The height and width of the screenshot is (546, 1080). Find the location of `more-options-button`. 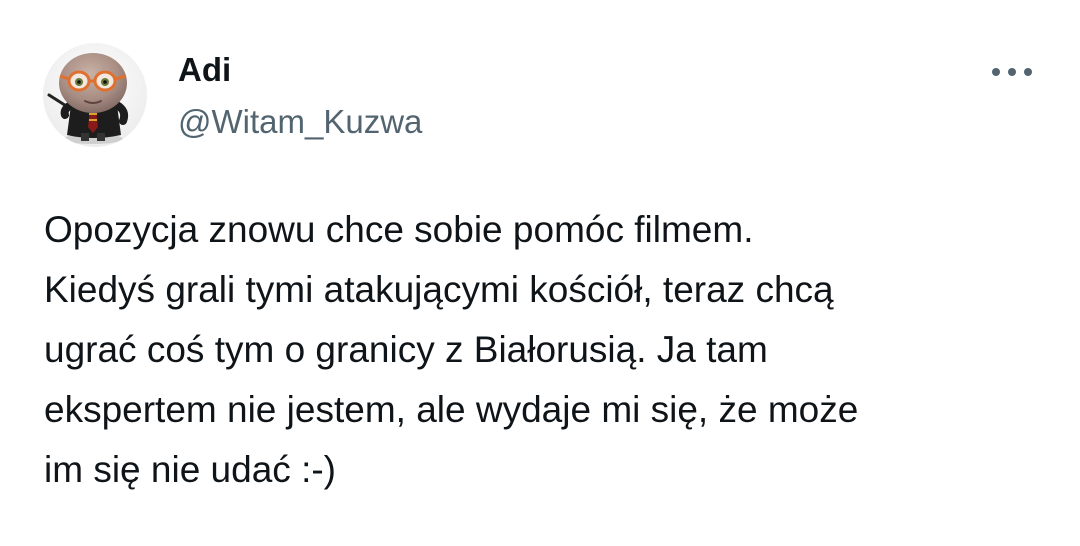

more-options-button is located at coordinates (1012, 72).